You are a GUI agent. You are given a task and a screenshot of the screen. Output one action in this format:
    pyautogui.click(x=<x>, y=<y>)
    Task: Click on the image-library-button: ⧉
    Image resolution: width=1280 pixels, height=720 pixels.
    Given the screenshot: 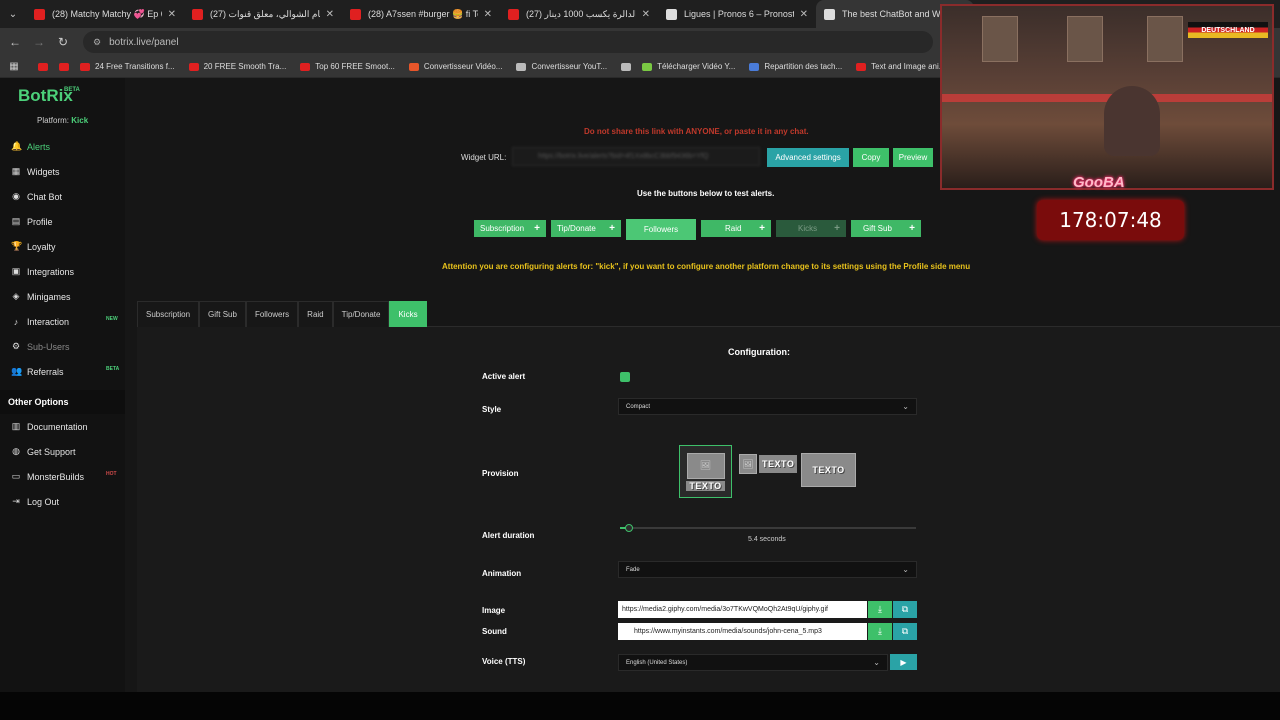 What is the action you would take?
    pyautogui.click(x=905, y=609)
    